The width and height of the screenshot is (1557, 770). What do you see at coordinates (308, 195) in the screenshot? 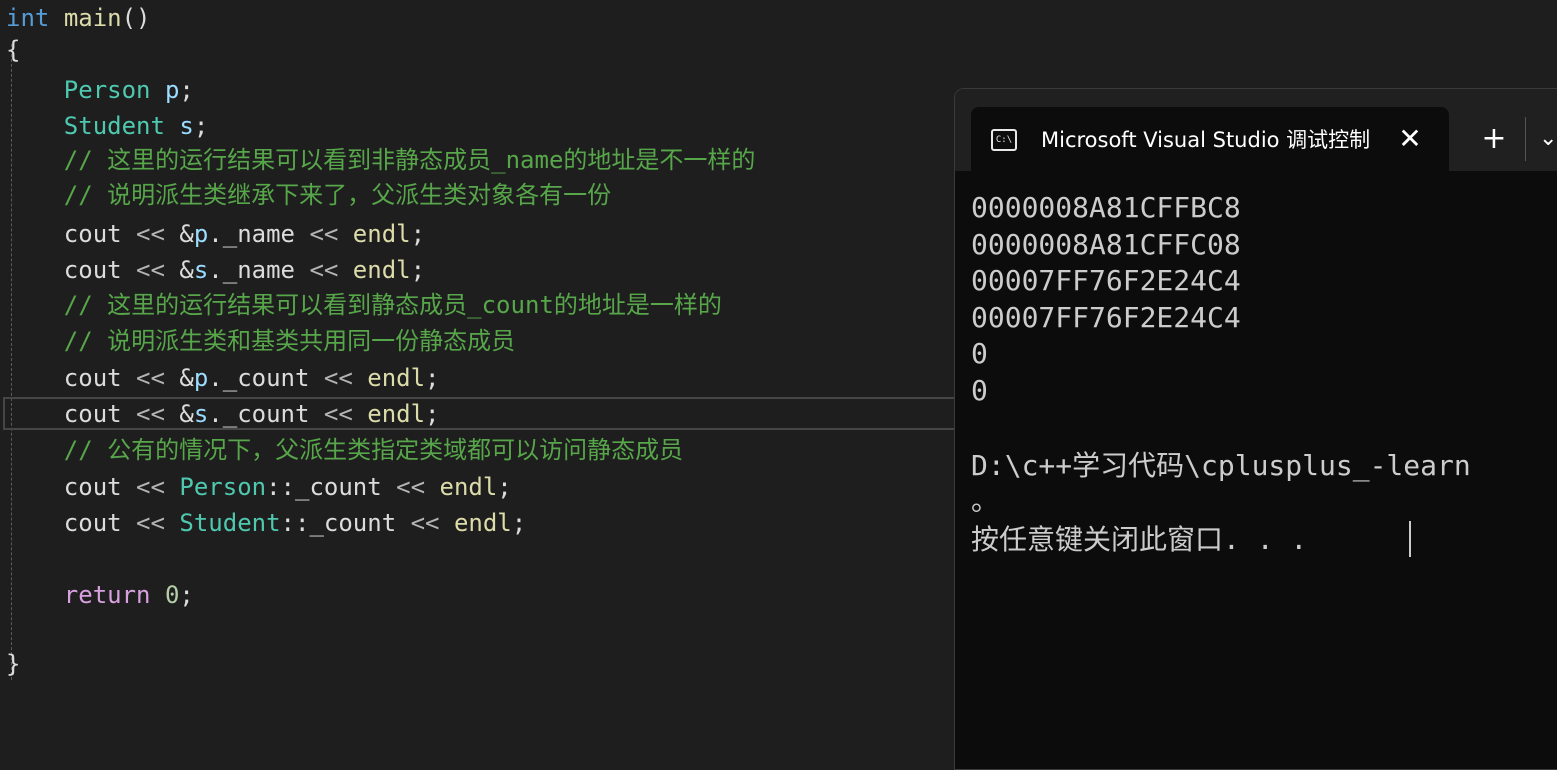
I see `code-line: // 说明派生类继承下来了，父派生类对象各有一份` at bounding box center [308, 195].